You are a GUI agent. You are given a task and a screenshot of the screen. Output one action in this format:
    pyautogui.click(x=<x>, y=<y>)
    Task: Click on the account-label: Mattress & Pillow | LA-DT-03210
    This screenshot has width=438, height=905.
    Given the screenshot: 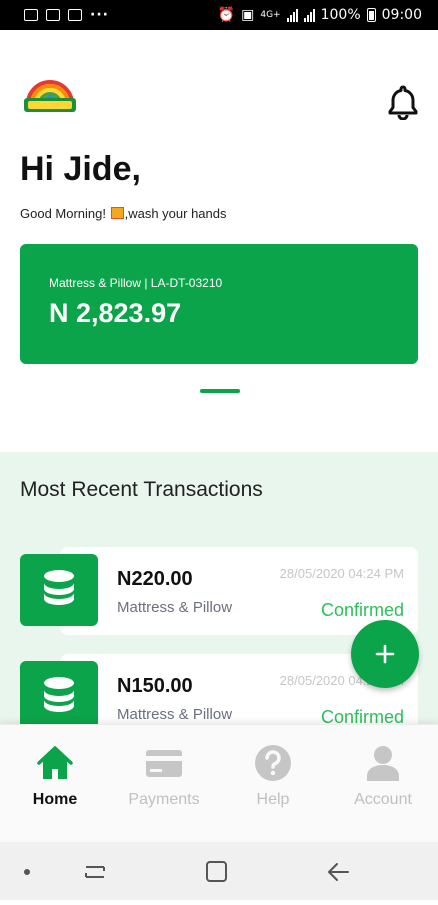 What is the action you would take?
    pyautogui.click(x=136, y=283)
    